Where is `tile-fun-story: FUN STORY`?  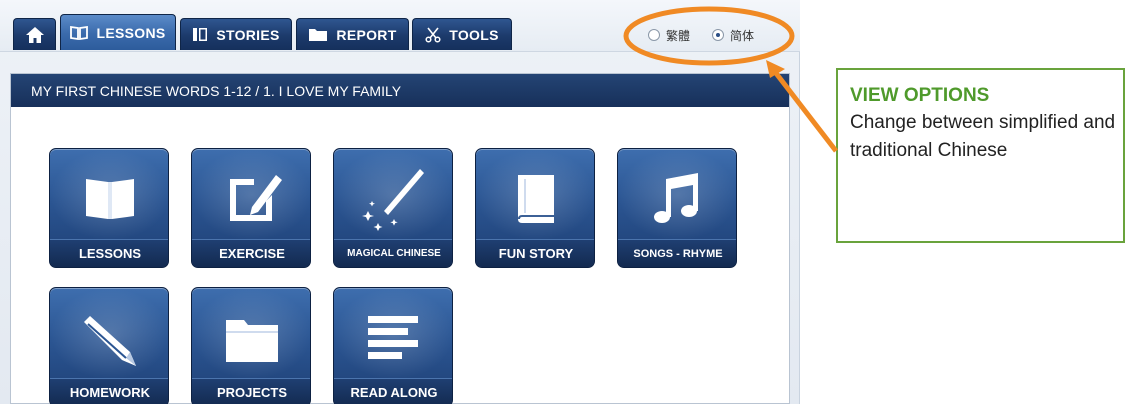 tile-fun-story: FUN STORY is located at coordinates (535, 208).